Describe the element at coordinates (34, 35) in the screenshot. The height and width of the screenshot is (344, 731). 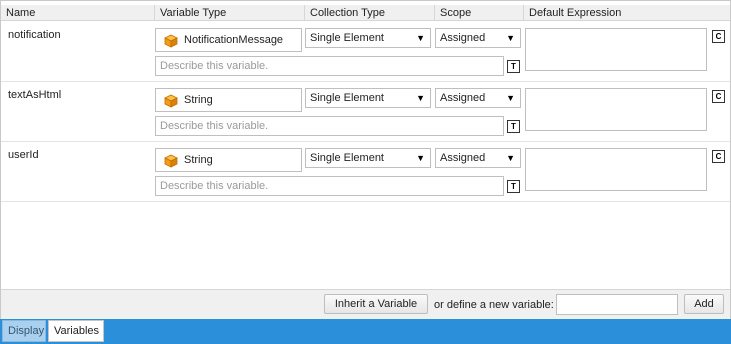
I see `variable-name: notification` at that location.